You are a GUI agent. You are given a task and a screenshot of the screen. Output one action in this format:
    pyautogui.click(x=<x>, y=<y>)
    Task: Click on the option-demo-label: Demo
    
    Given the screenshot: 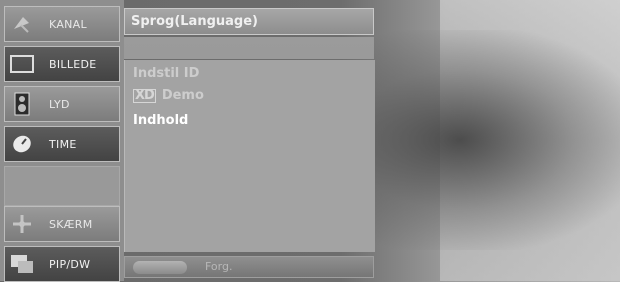 What is the action you would take?
    pyautogui.click(x=182, y=95)
    